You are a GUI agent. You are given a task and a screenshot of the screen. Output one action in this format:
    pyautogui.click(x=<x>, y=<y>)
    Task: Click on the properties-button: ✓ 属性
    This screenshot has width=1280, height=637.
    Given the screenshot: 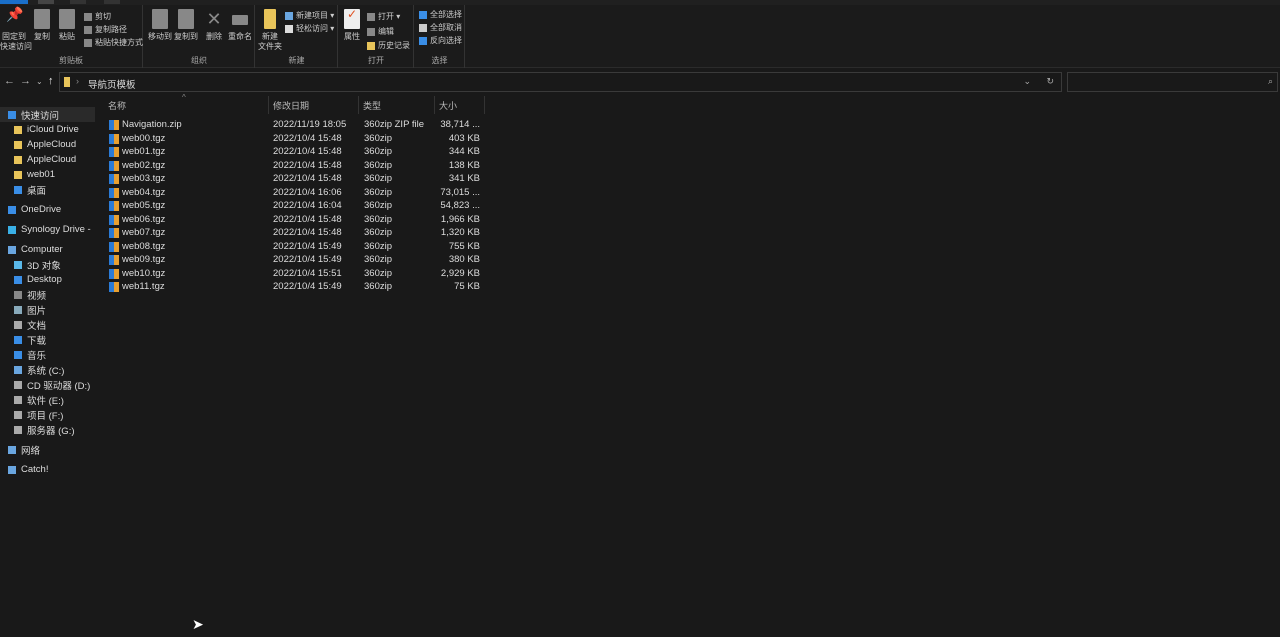 What is the action you would take?
    pyautogui.click(x=352, y=25)
    